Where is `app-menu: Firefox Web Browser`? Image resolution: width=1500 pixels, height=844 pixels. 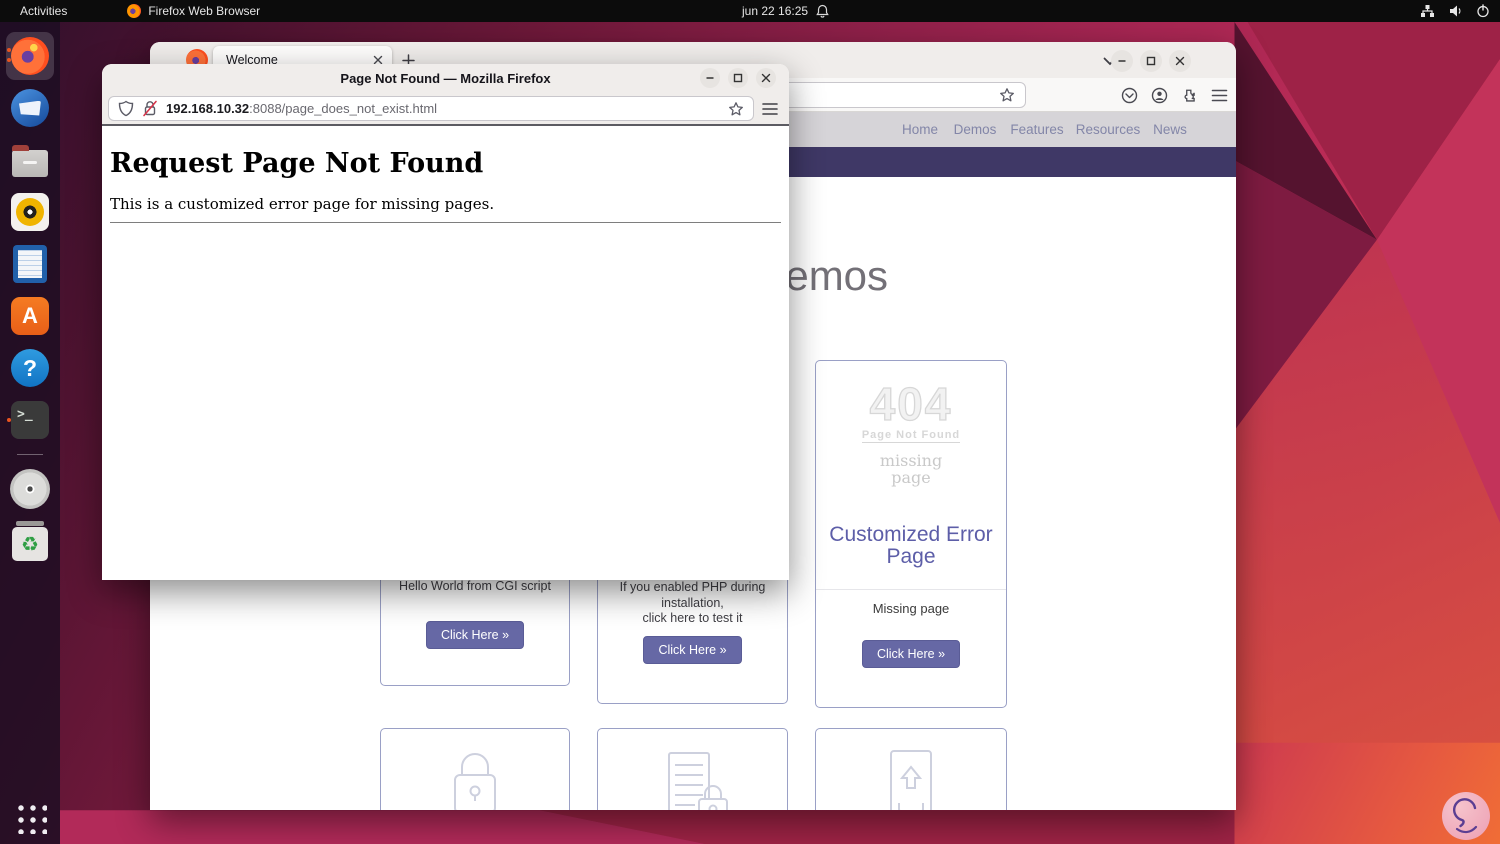
app-menu: Firefox Web Browser is located at coordinates (193, 11).